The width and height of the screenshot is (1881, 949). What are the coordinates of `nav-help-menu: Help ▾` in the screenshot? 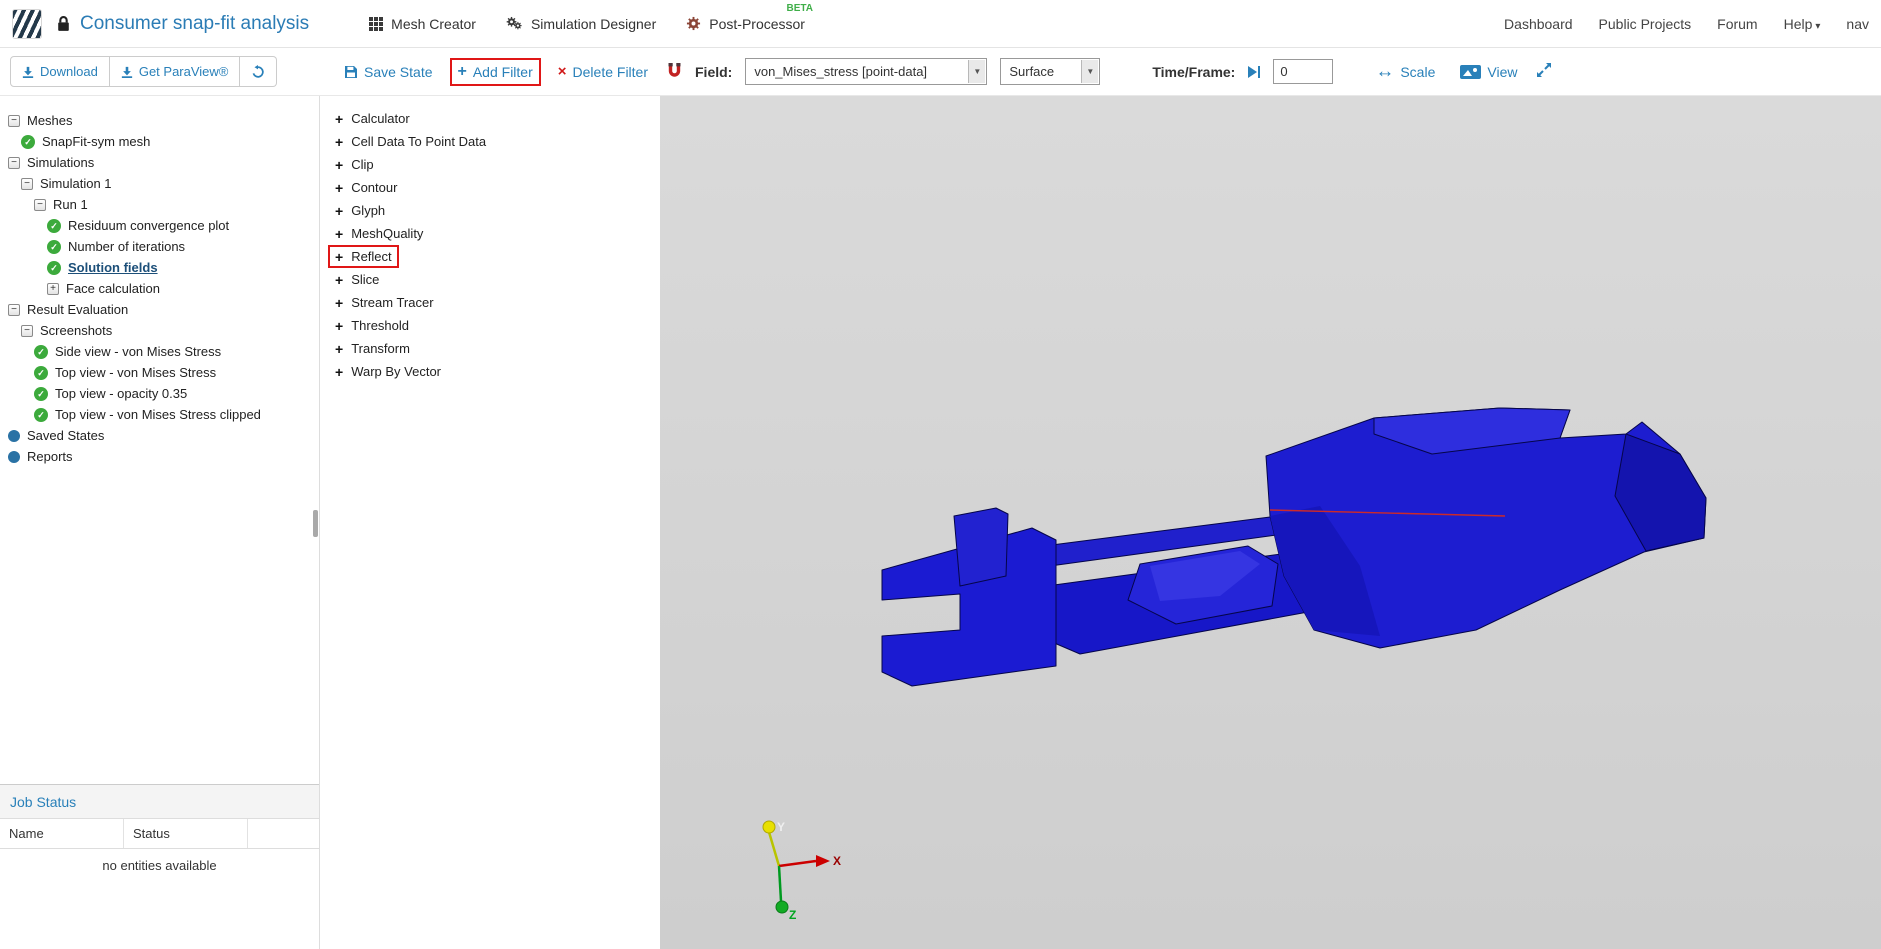 It's located at (1802, 24).